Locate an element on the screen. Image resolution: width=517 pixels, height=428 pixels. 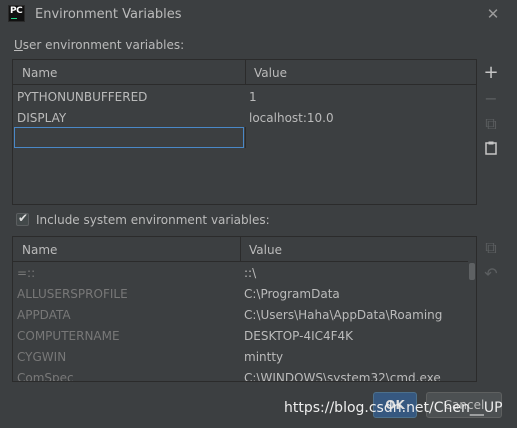
user-env-label: User environment variables: is located at coordinates (99, 45).